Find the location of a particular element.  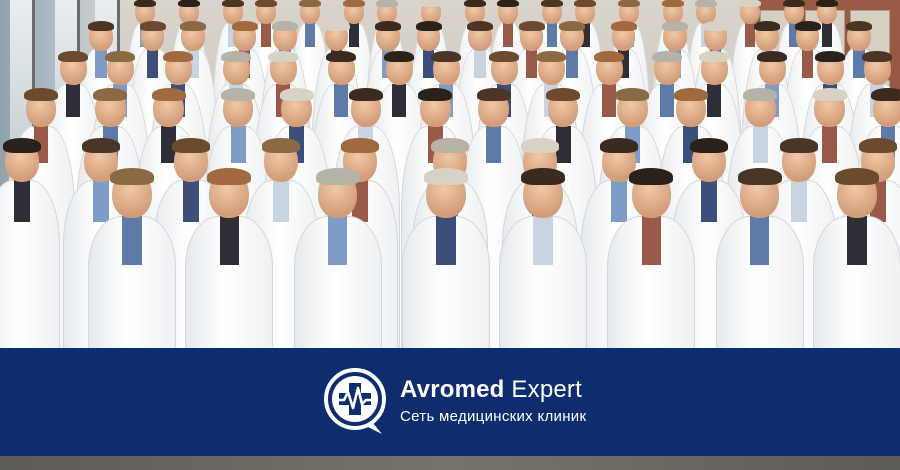

brand-tagline: Сеть медицинских клиник is located at coordinates (493, 416).